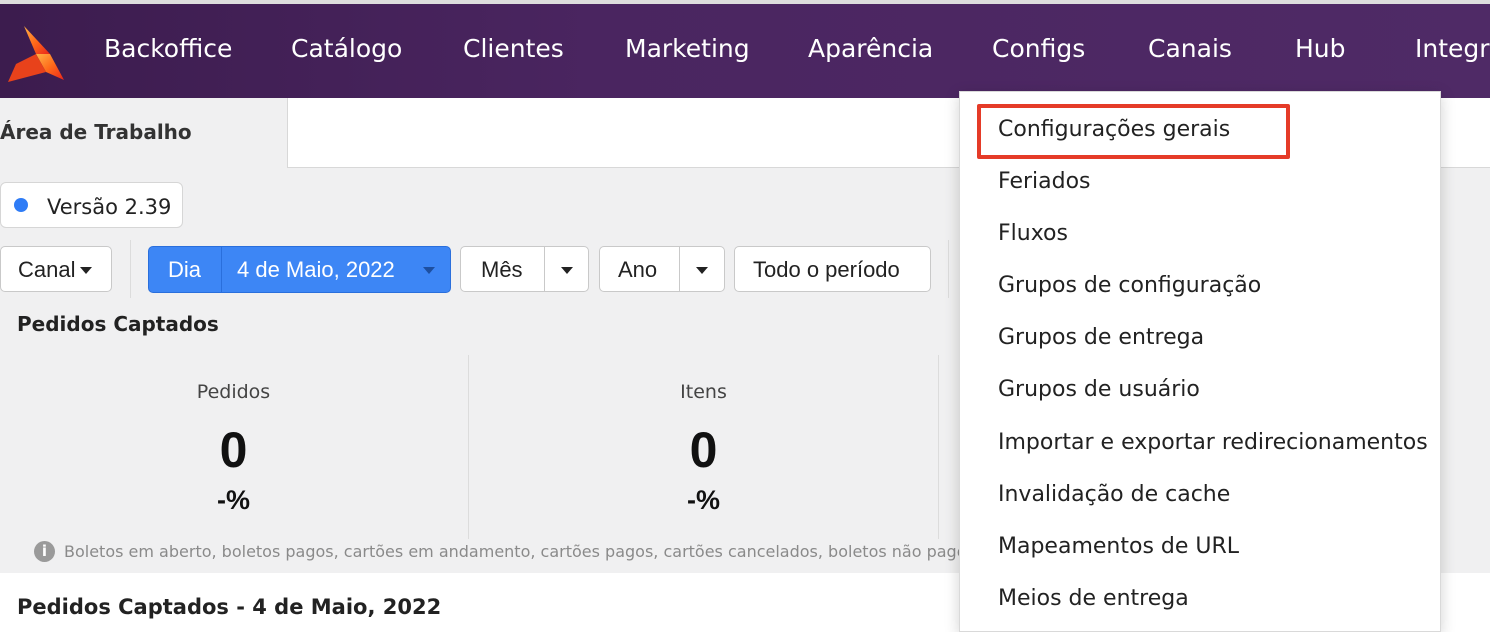  Describe the element at coordinates (524, 269) in the screenshot. I see `month-filter-group: Mês` at that location.